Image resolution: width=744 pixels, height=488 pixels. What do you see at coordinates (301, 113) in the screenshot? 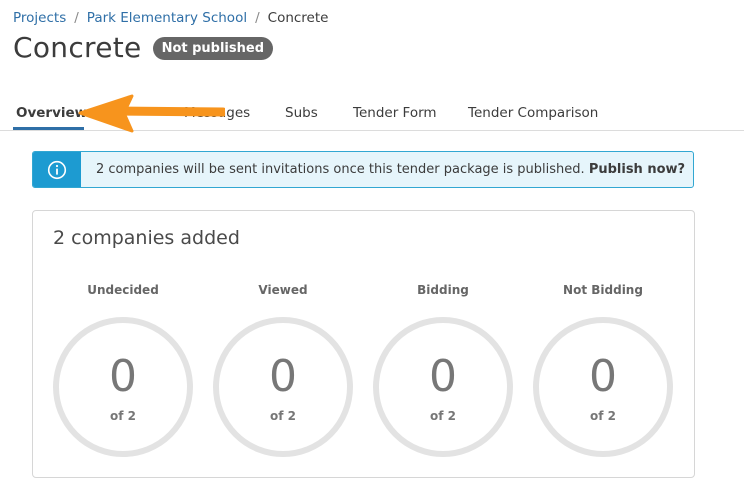
I see `tab-subs: Subs` at bounding box center [301, 113].